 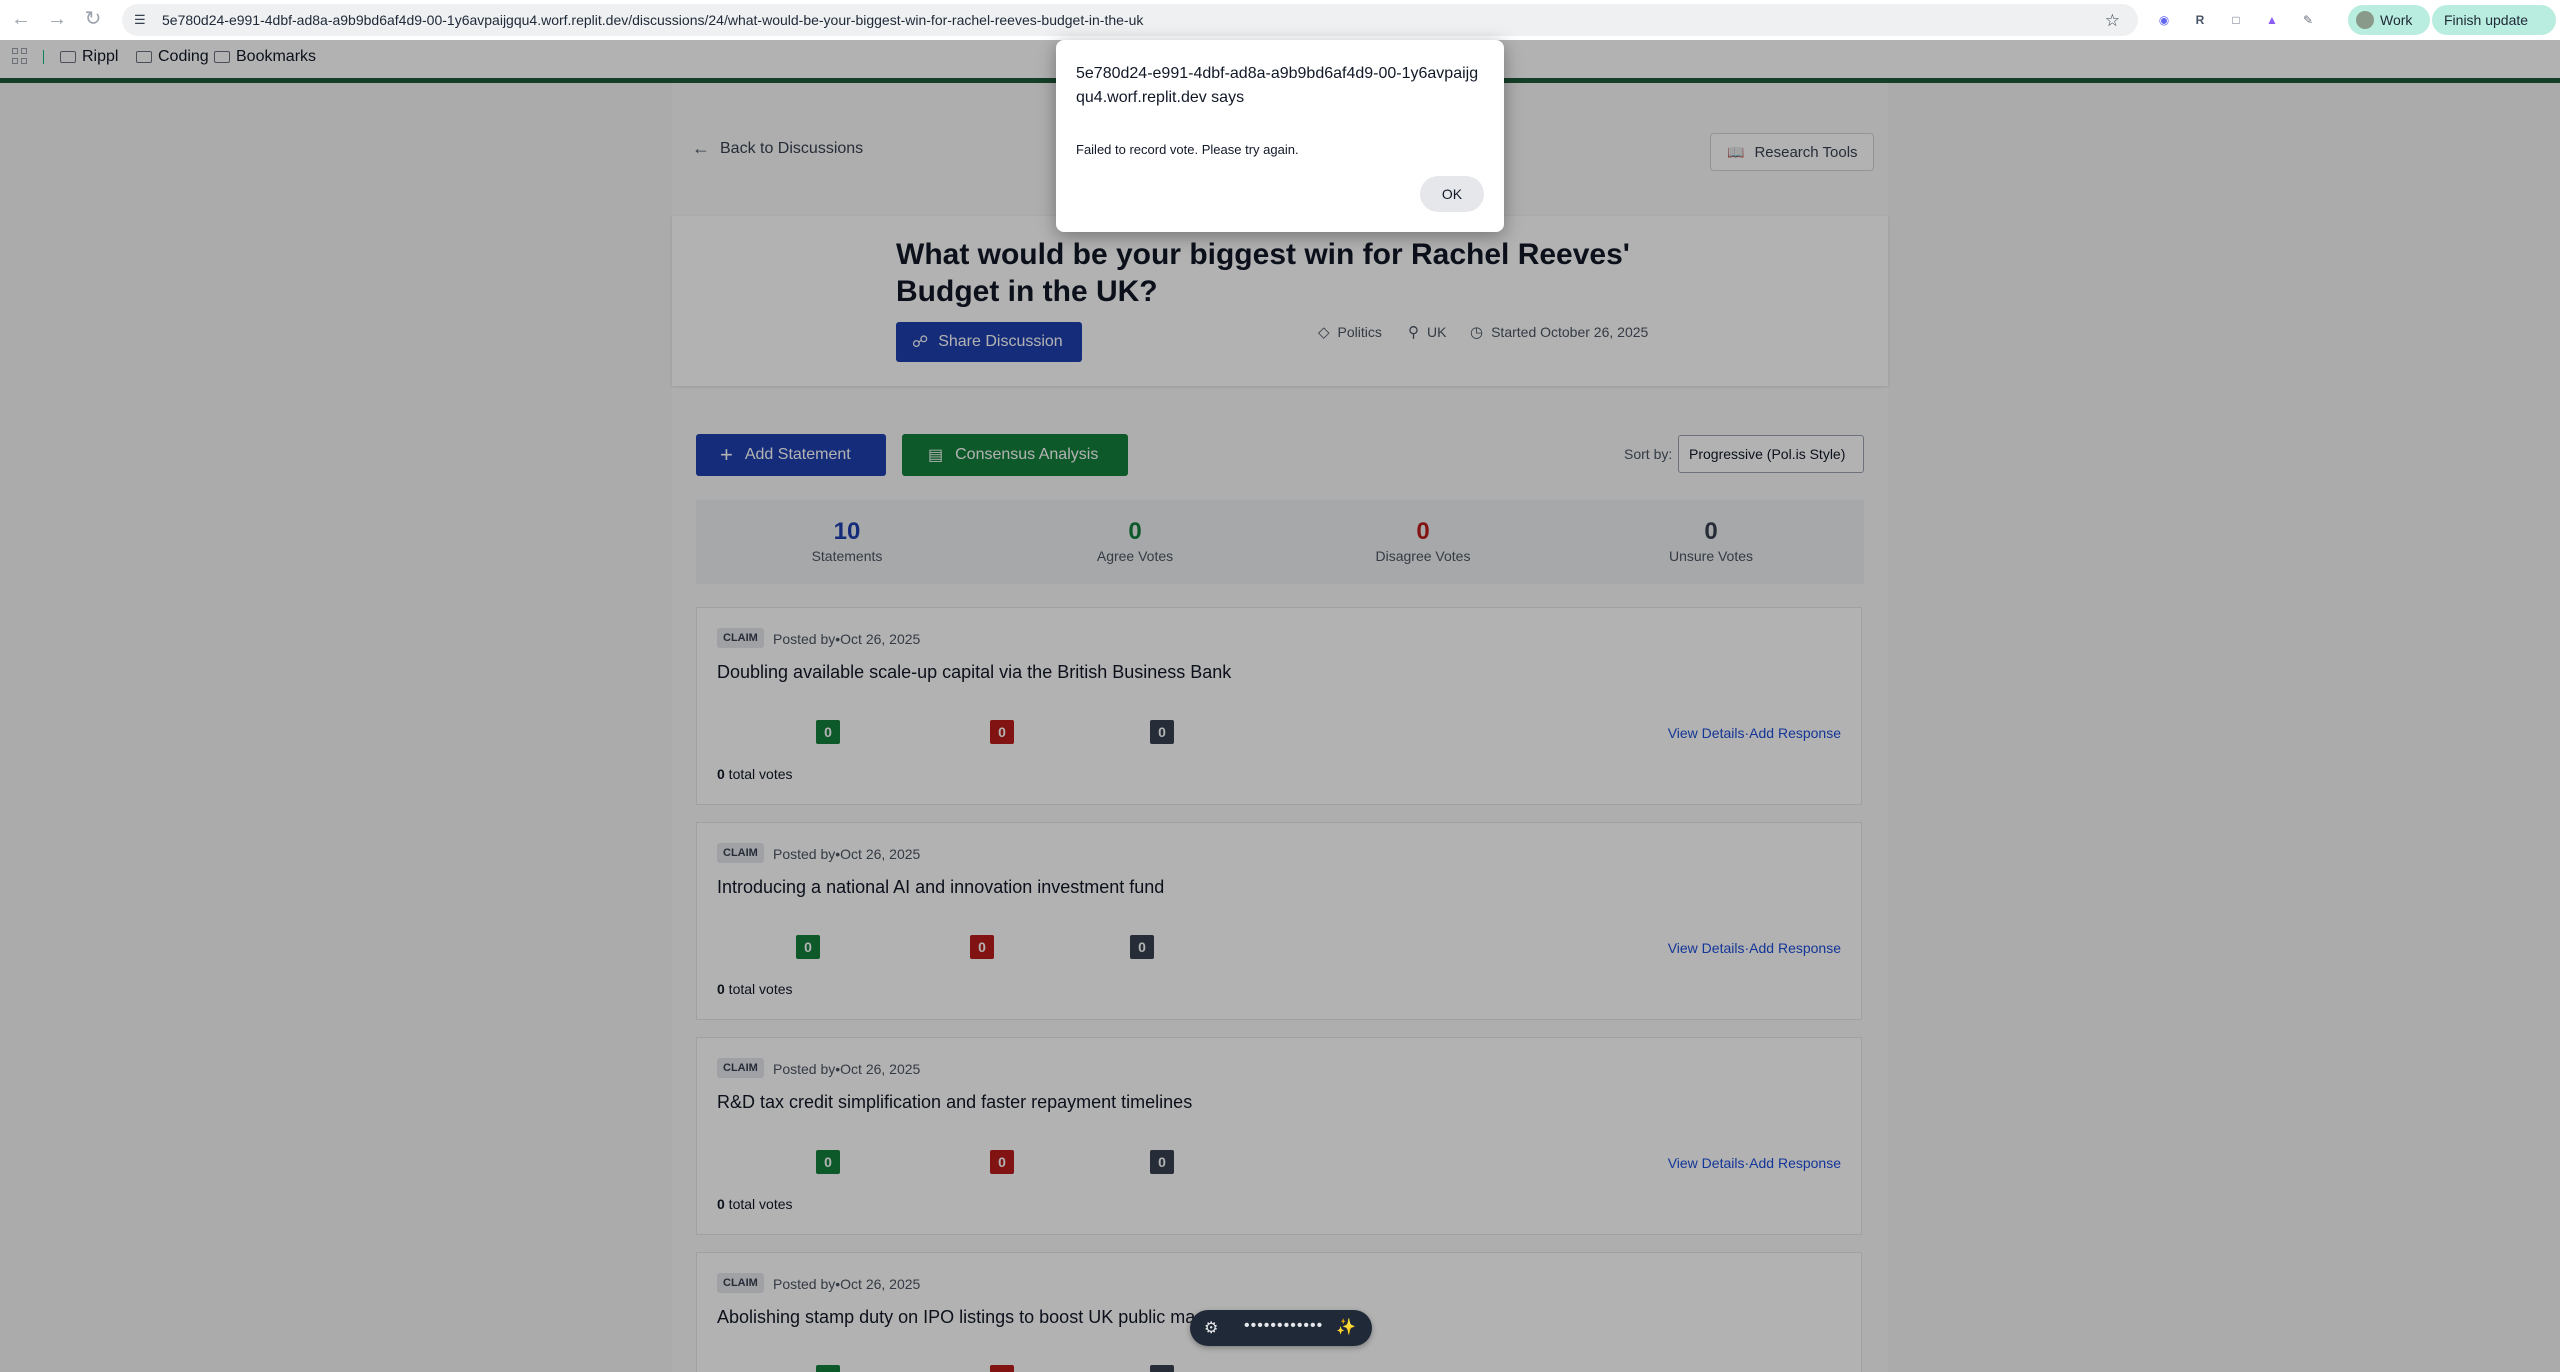 I want to click on ok-button: OK, so click(x=1452, y=194).